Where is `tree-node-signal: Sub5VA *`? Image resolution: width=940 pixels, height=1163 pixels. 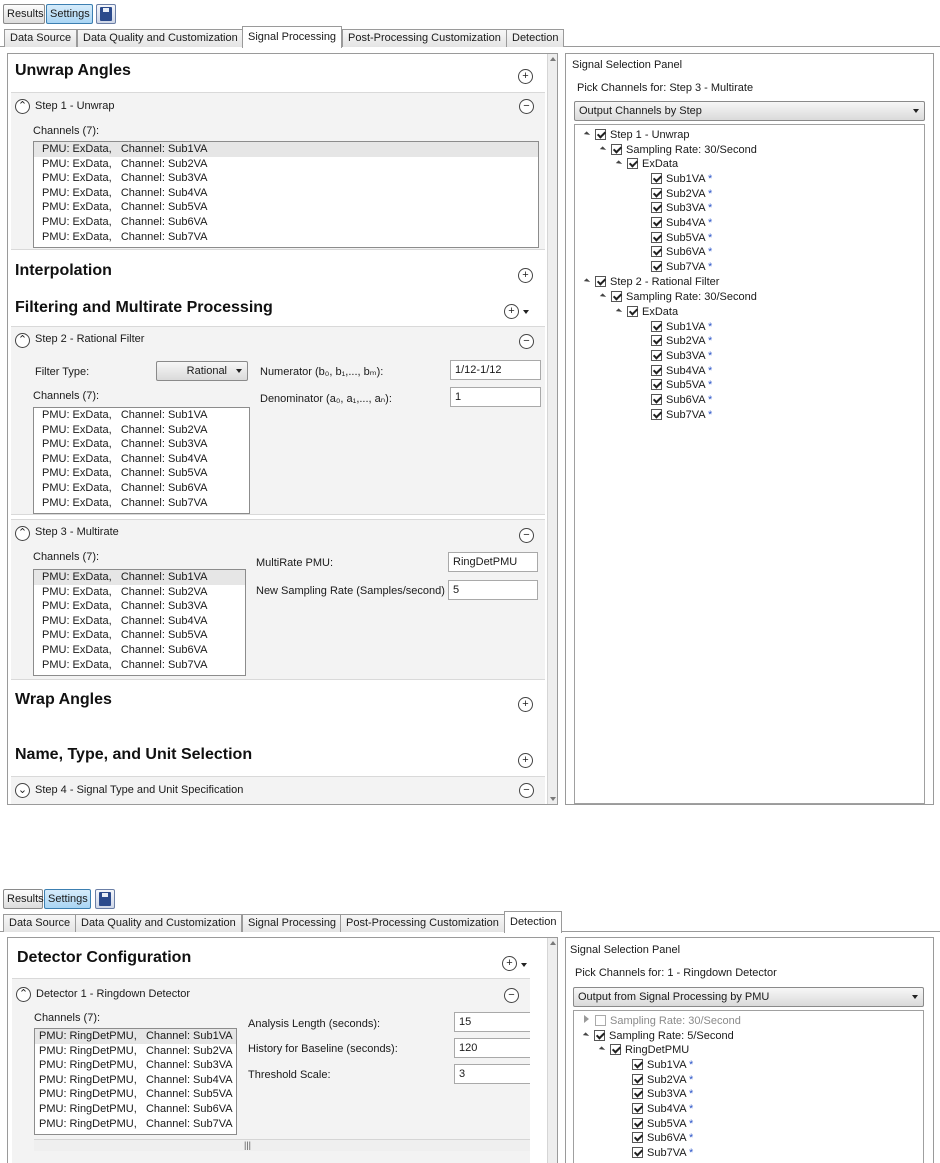
tree-node-signal: Sub5VA * is located at coordinates (662, 1124).